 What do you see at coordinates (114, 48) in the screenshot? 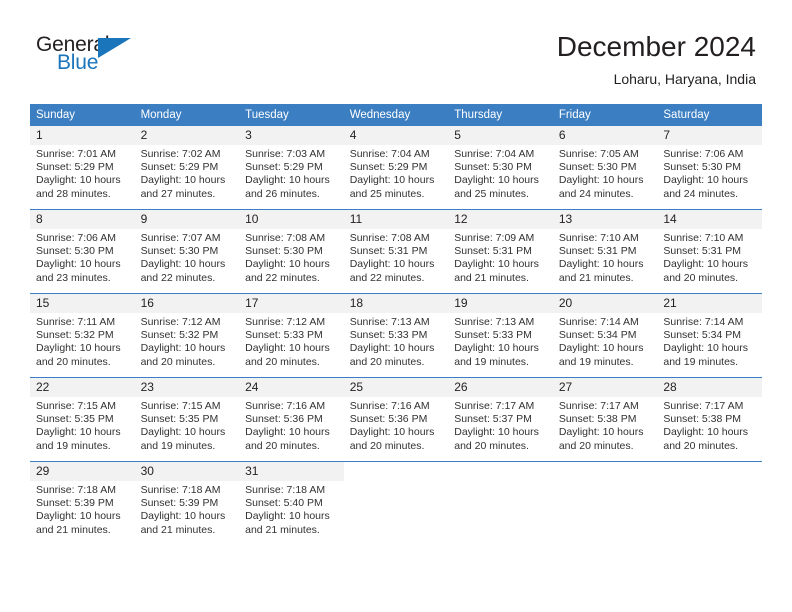
I see `triangle-flag-icon` at bounding box center [114, 48].